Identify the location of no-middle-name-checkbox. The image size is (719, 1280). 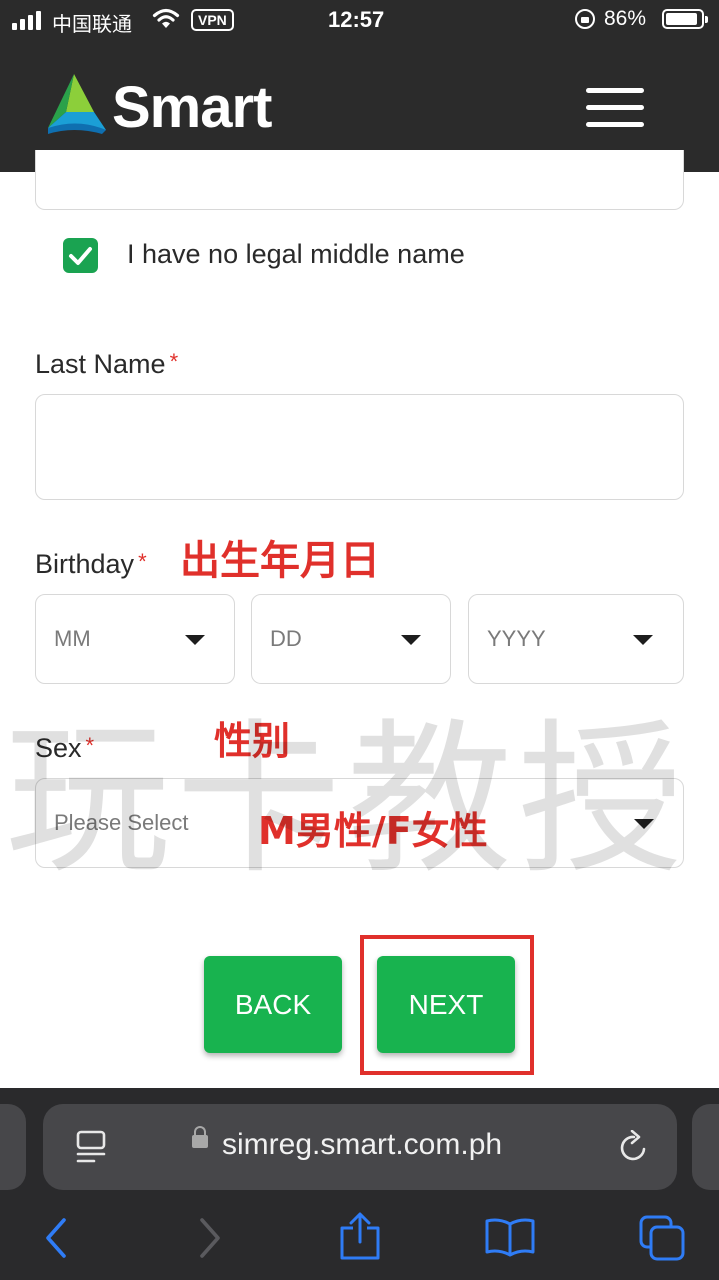
(80, 255).